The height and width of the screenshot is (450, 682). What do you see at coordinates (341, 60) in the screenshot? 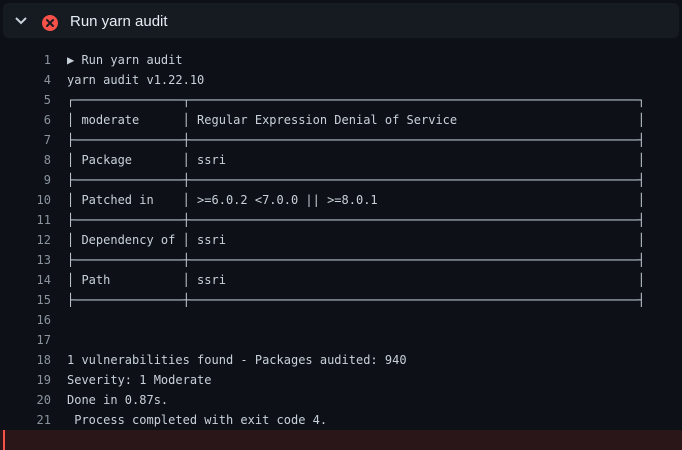
I see `log-line: 1 ▶ Run yarn audit` at bounding box center [341, 60].